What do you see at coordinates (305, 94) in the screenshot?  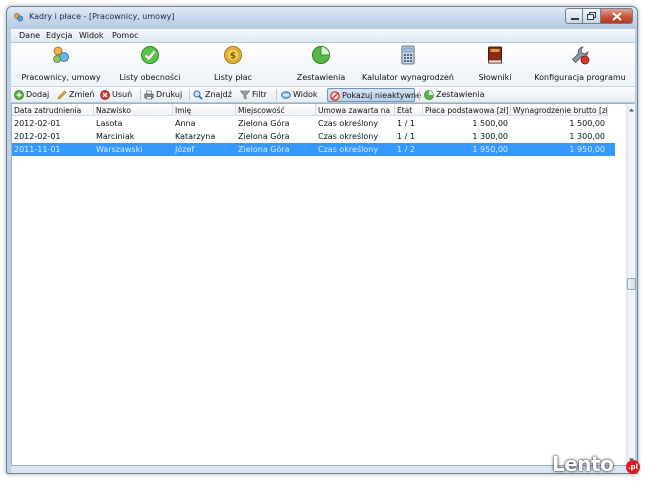 I see `view-label: Widok` at bounding box center [305, 94].